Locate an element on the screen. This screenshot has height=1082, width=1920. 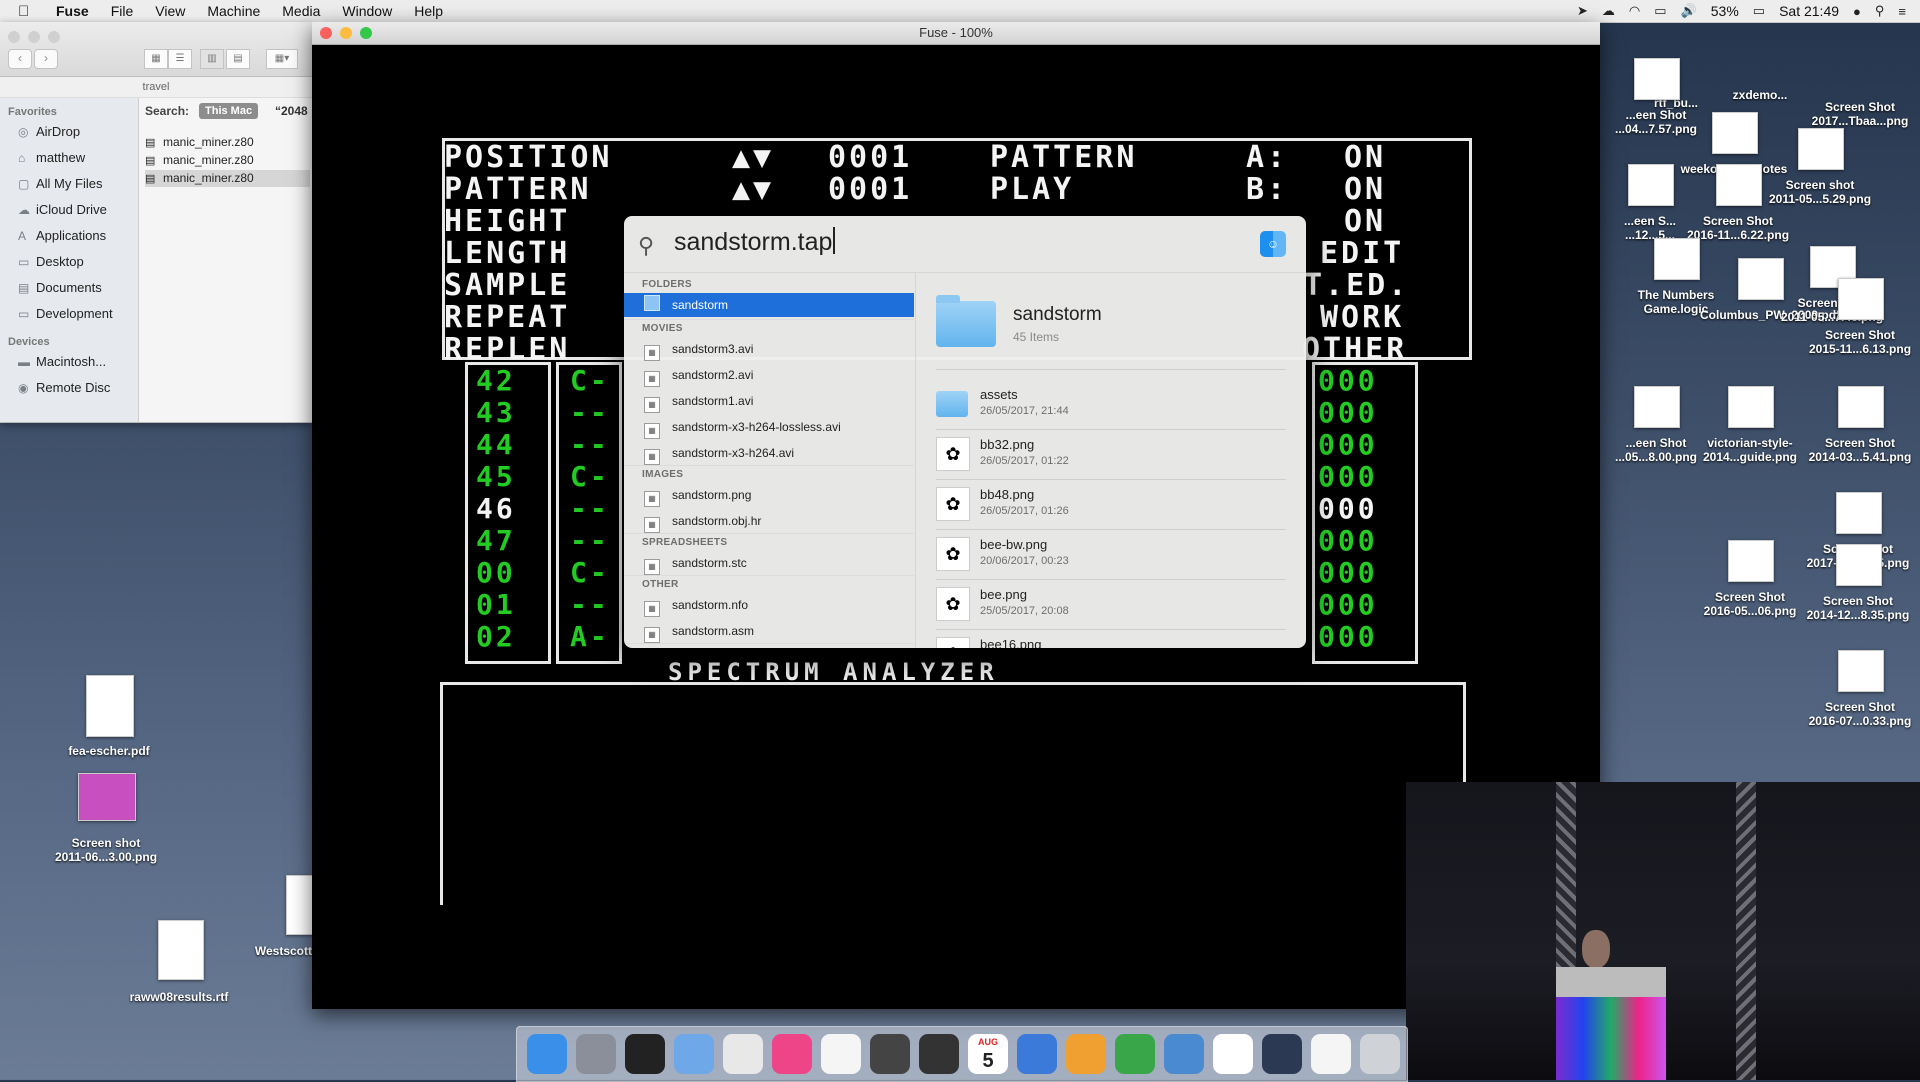
pdf-thumbnail is located at coordinates (110, 706).